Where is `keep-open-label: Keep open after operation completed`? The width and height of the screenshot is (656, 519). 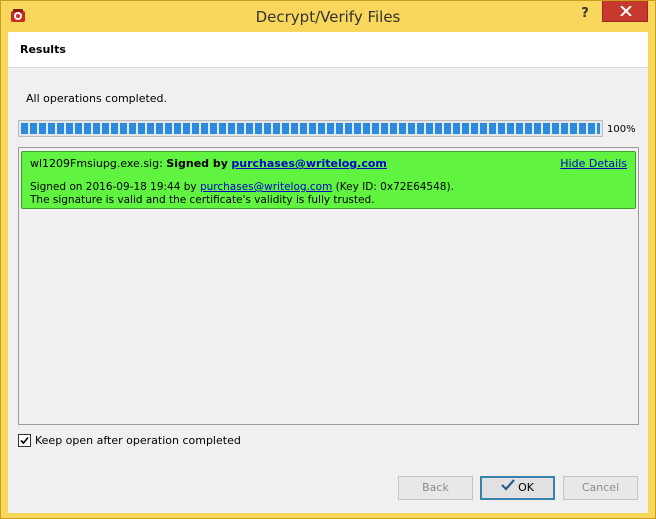
keep-open-label: Keep open after operation completed is located at coordinates (138, 440).